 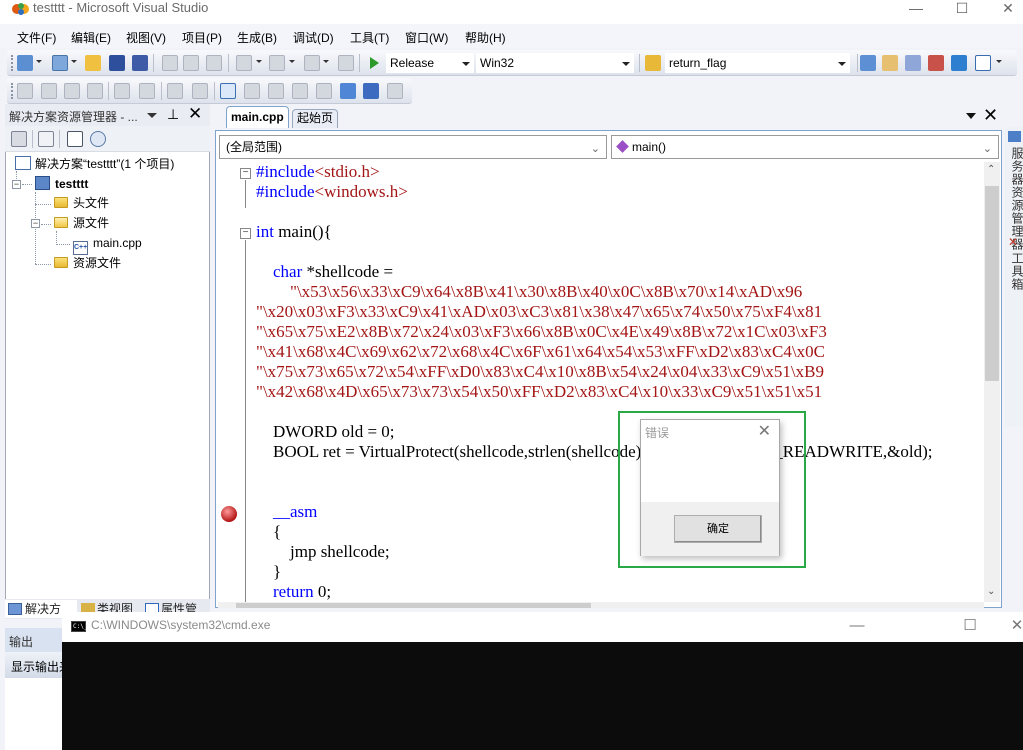 I want to click on horizontal-scroll-thumb, so click(x=413, y=605).